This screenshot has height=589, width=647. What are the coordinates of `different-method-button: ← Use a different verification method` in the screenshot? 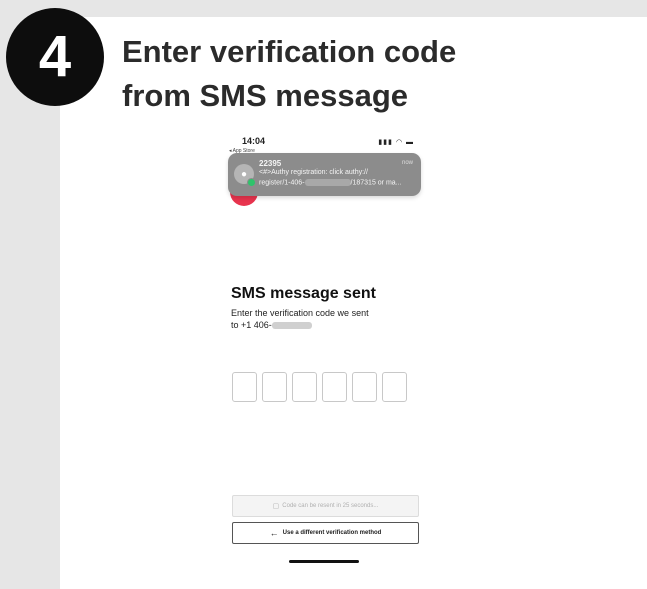 It's located at (325, 533).